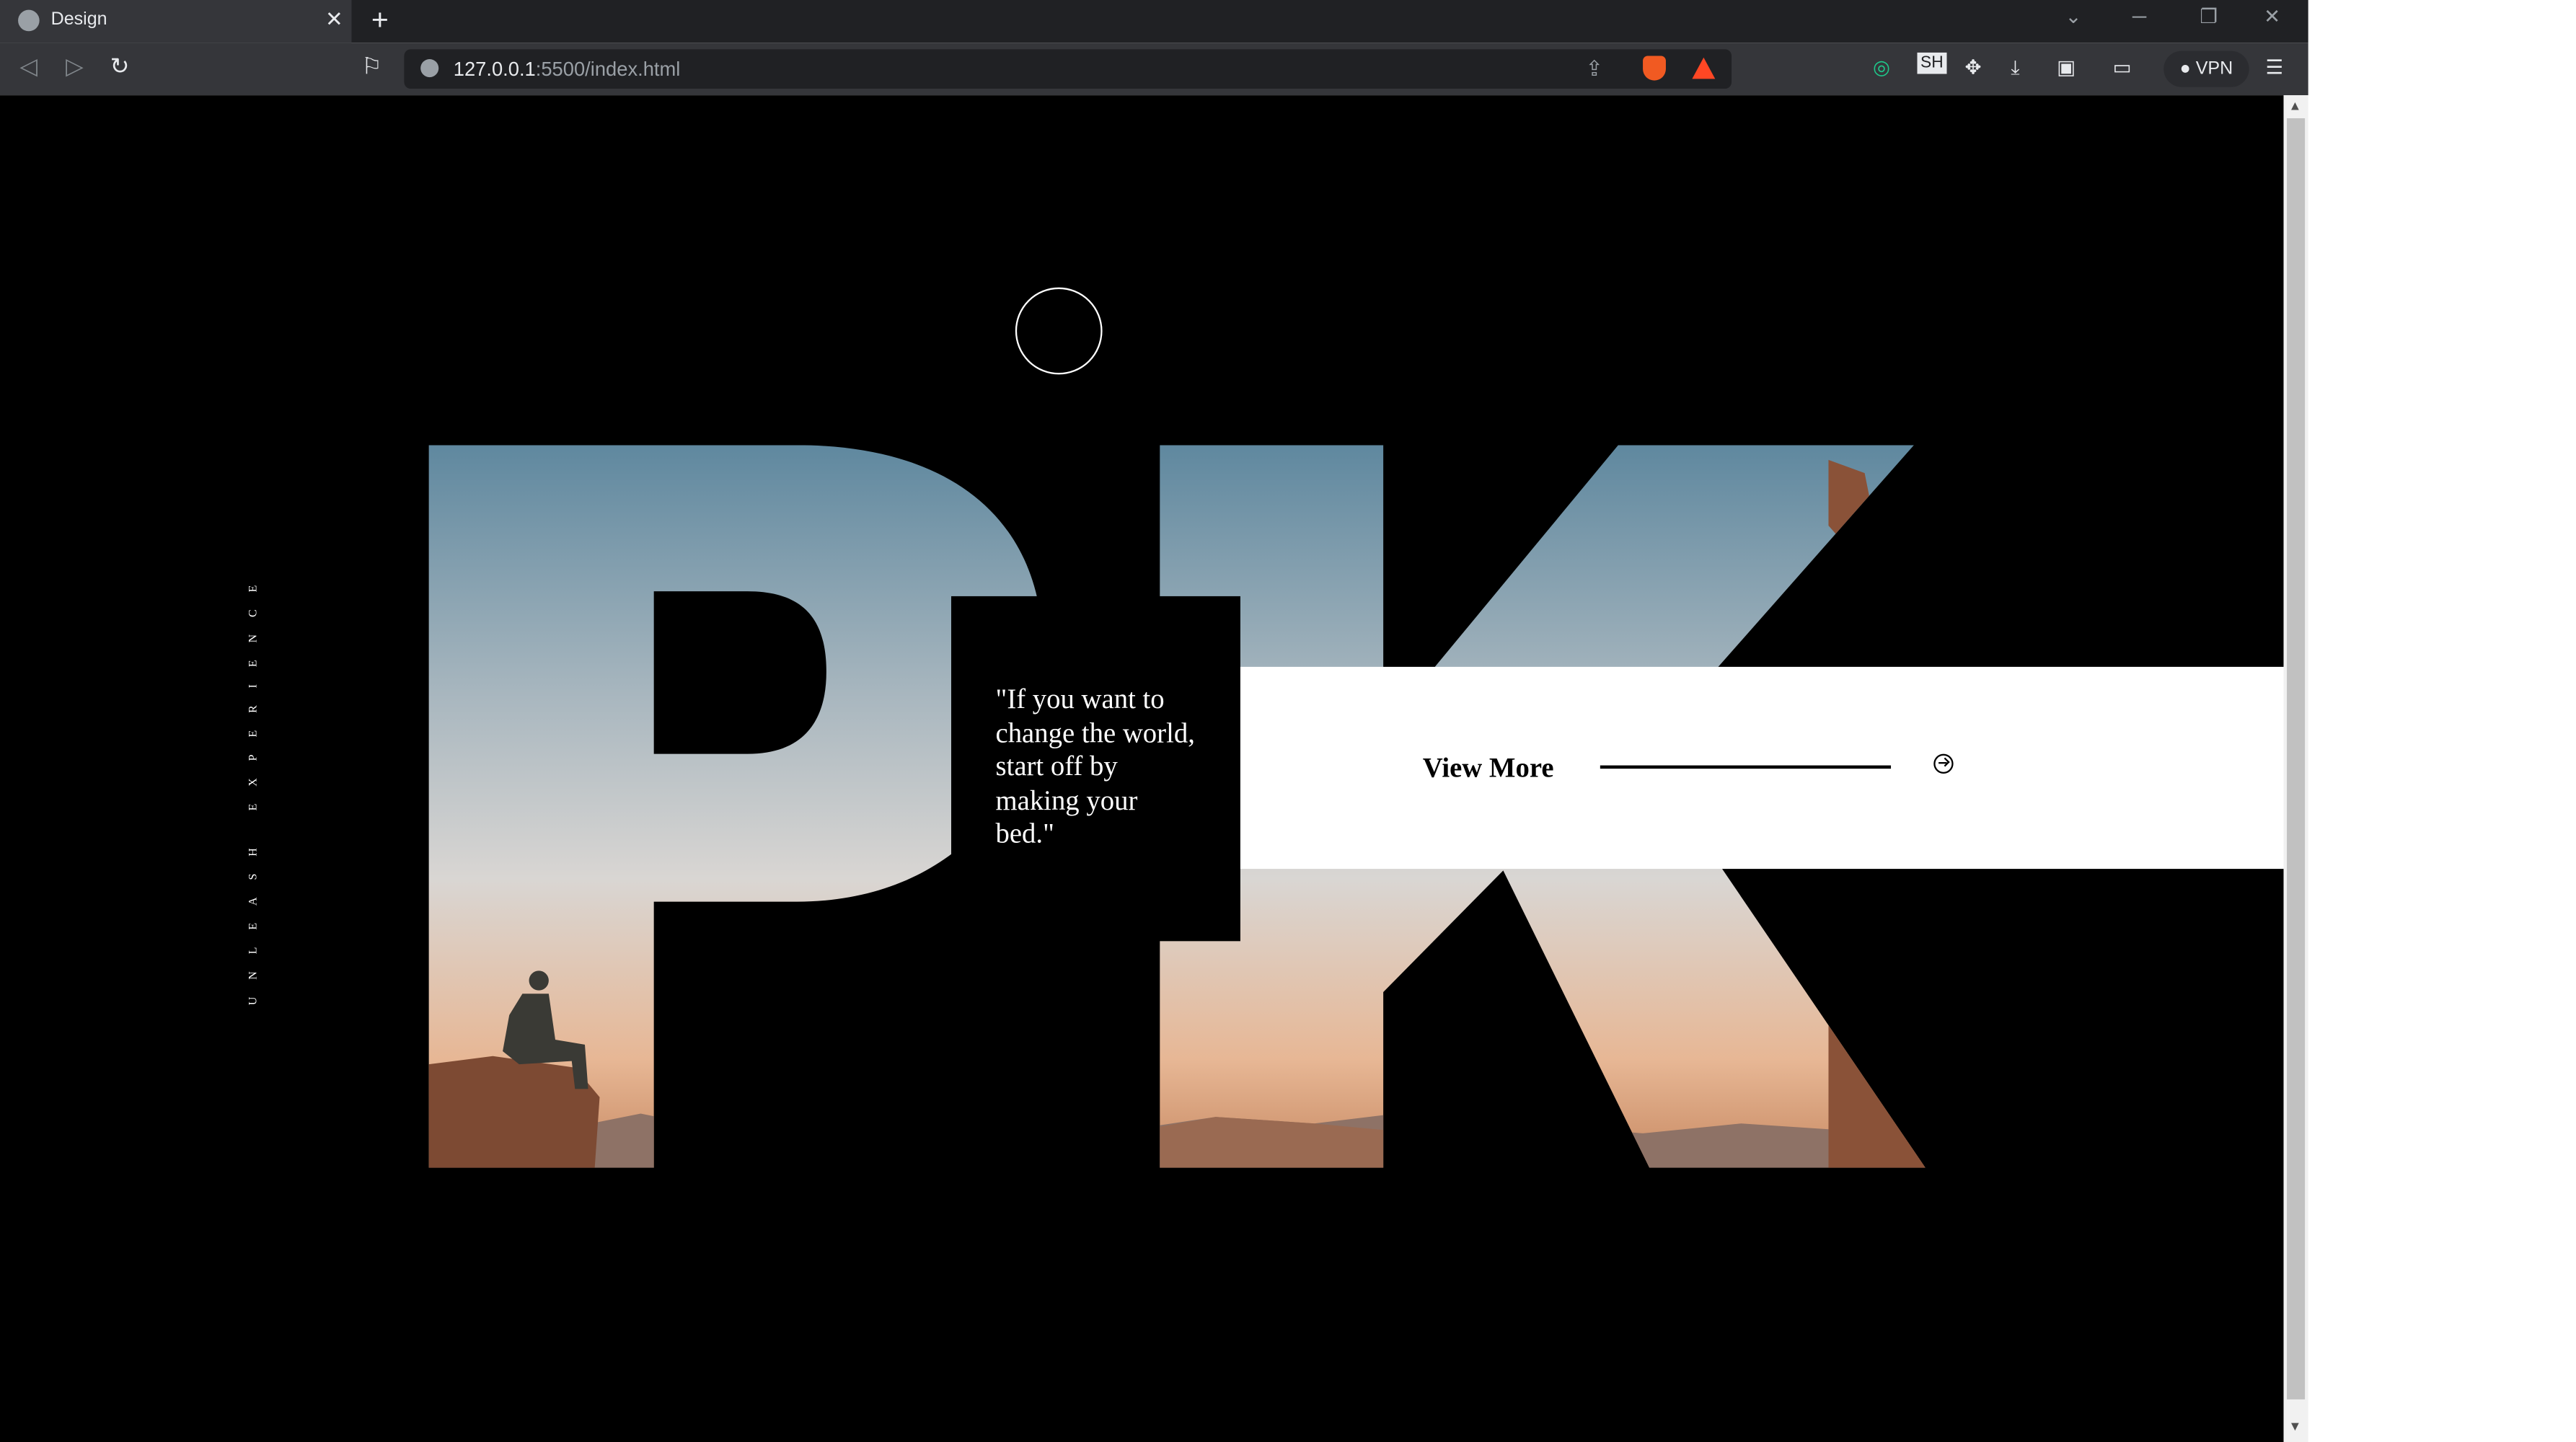 This screenshot has width=2576, height=1442. Describe the element at coordinates (1973, 67) in the screenshot. I see `extensions-puzzle-icon: ✥` at that location.